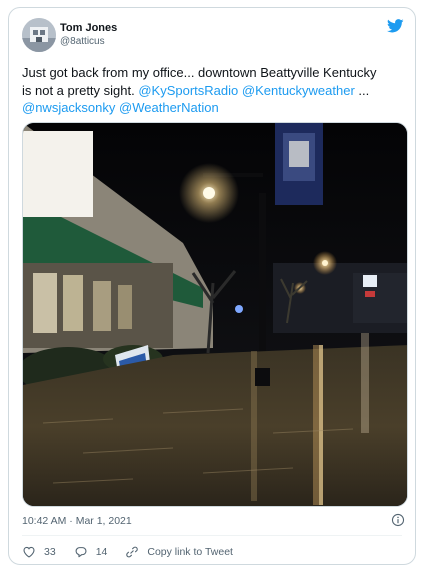 The image size is (424, 571). I want to click on reply-icon, so click(81, 552).